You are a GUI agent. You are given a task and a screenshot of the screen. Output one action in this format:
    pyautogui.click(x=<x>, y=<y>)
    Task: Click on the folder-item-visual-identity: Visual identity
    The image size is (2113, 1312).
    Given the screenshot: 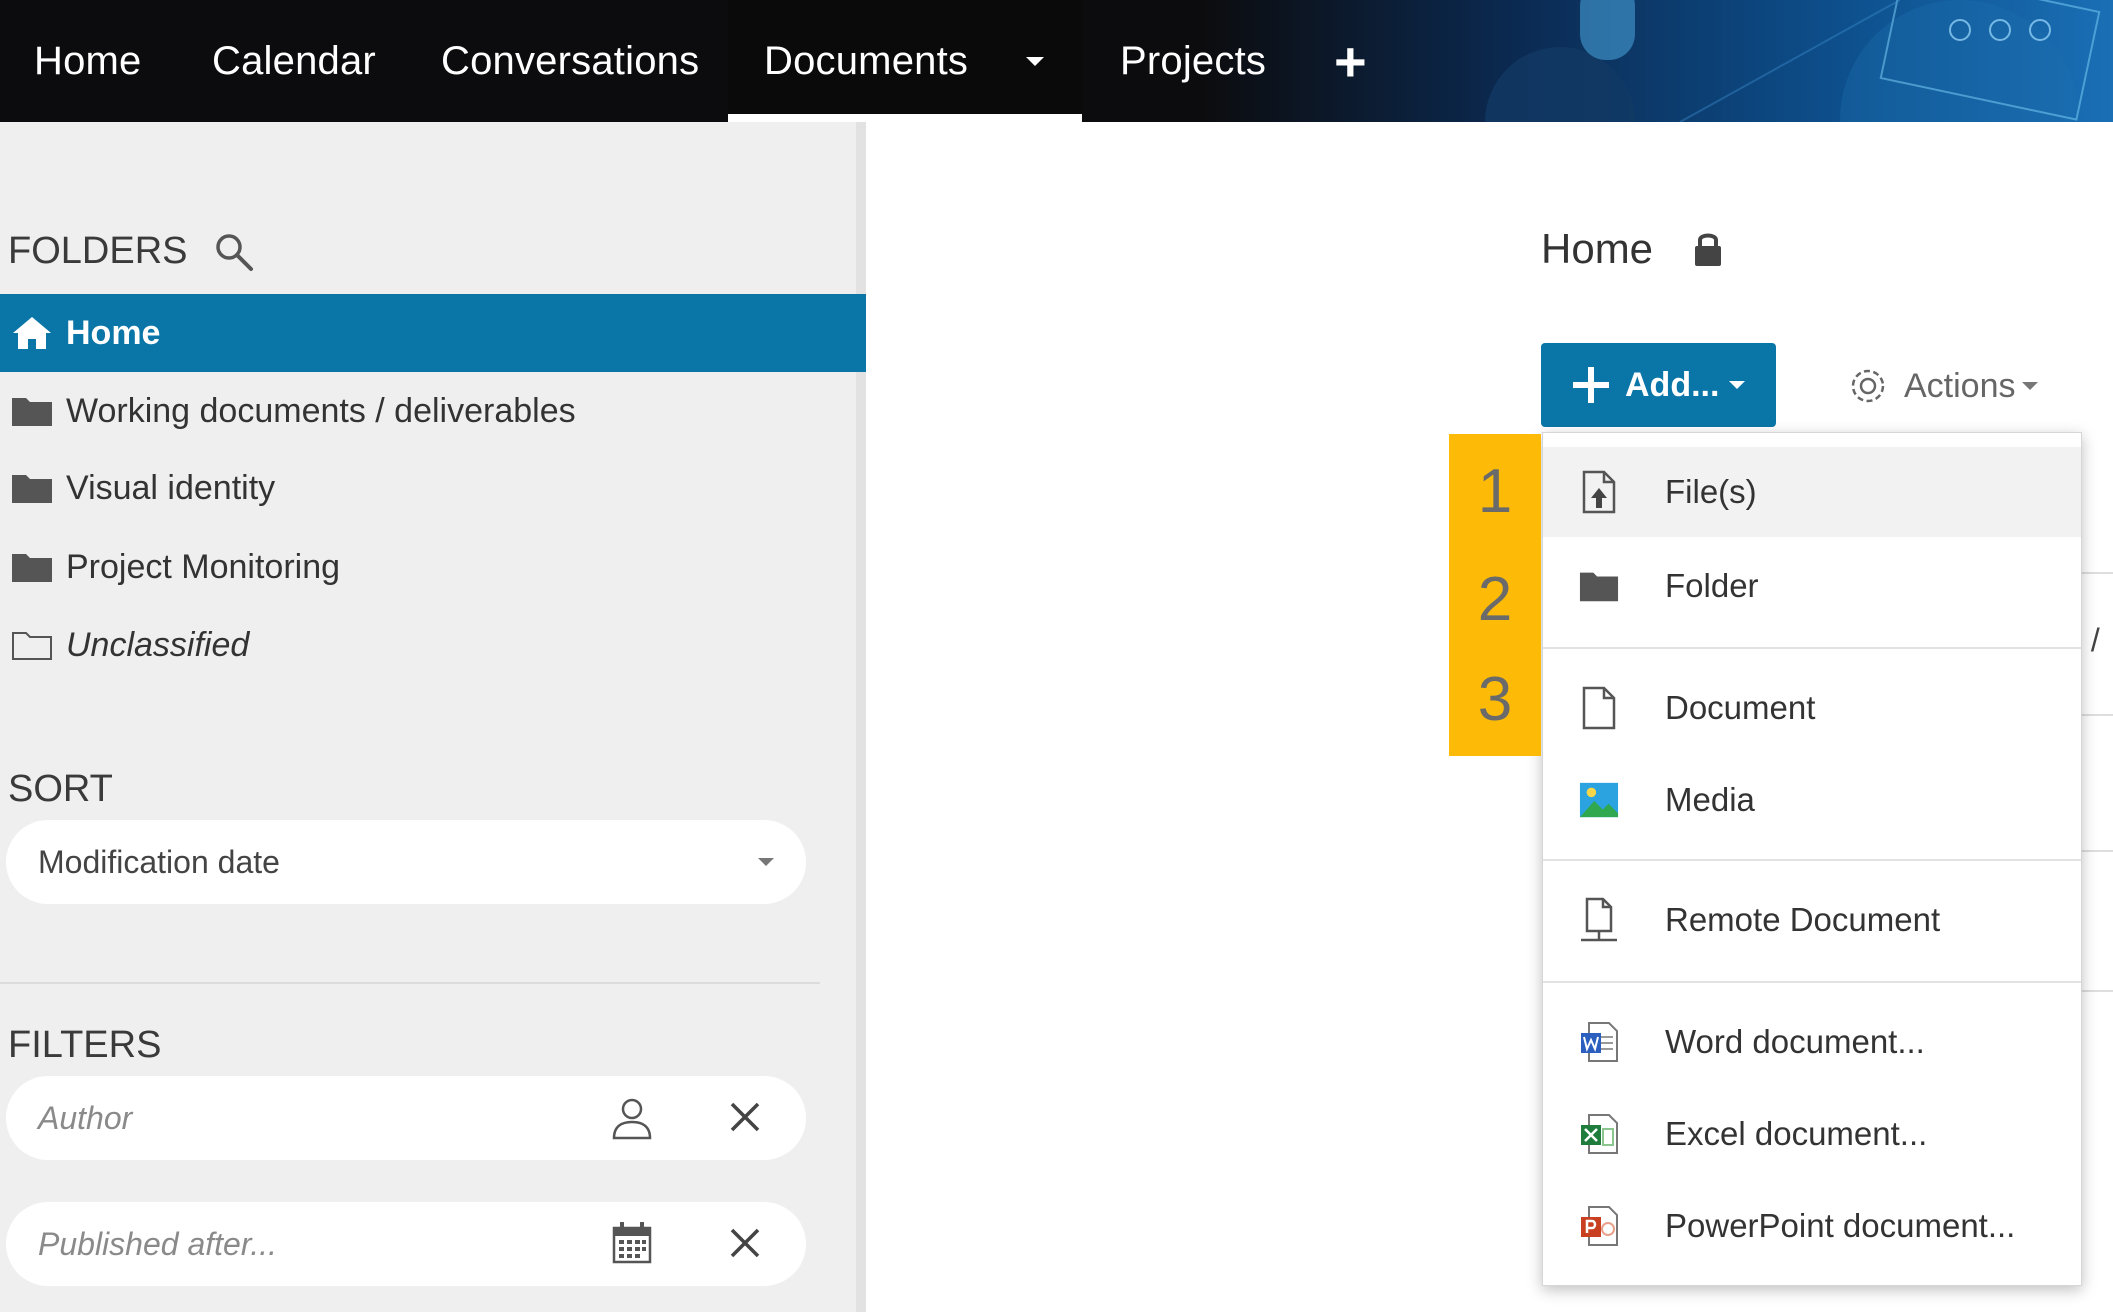 What is the action you would take?
    pyautogui.click(x=433, y=488)
    